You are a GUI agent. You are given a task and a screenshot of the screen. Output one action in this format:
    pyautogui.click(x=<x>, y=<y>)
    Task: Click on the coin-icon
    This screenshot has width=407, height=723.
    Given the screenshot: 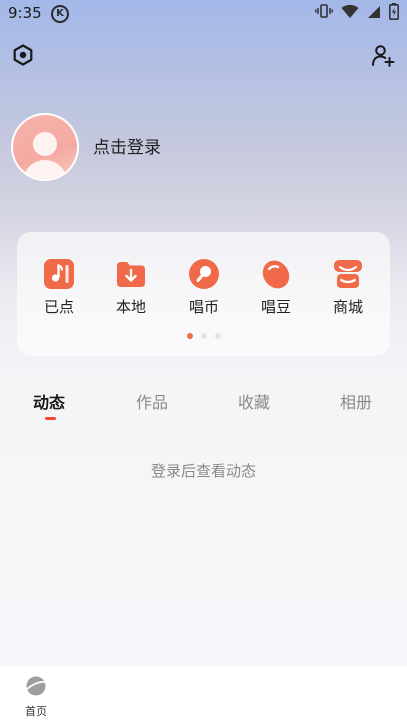 What is the action you would take?
    pyautogui.click(x=204, y=274)
    